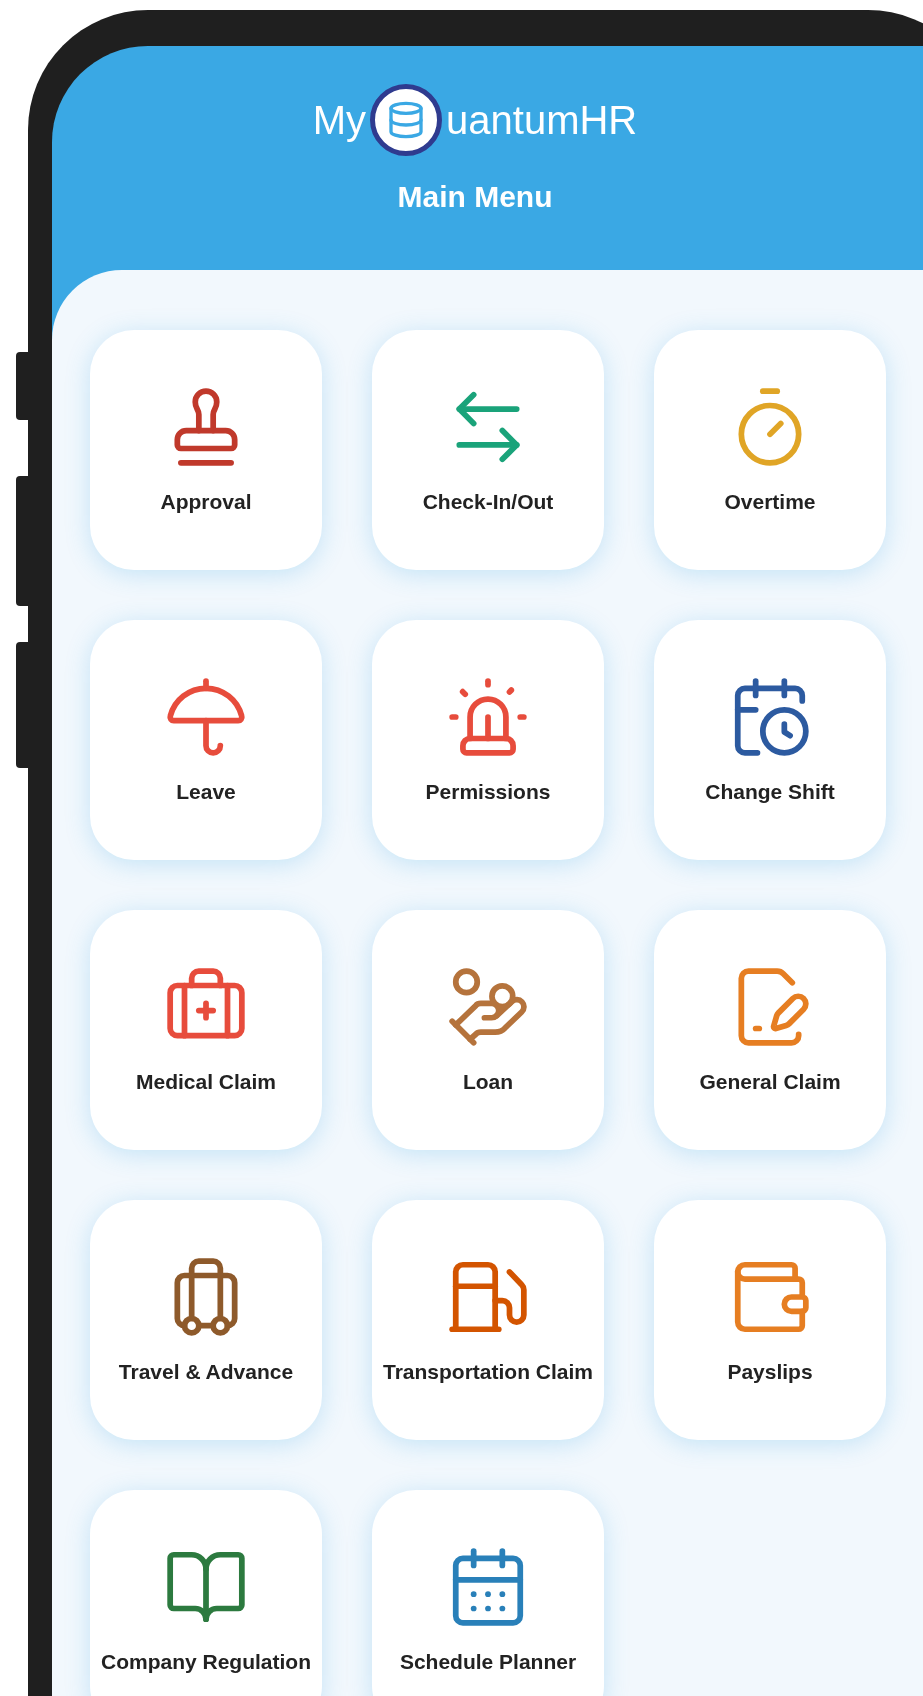  I want to click on menu-tile: Transportation Claim, so click(488, 1320).